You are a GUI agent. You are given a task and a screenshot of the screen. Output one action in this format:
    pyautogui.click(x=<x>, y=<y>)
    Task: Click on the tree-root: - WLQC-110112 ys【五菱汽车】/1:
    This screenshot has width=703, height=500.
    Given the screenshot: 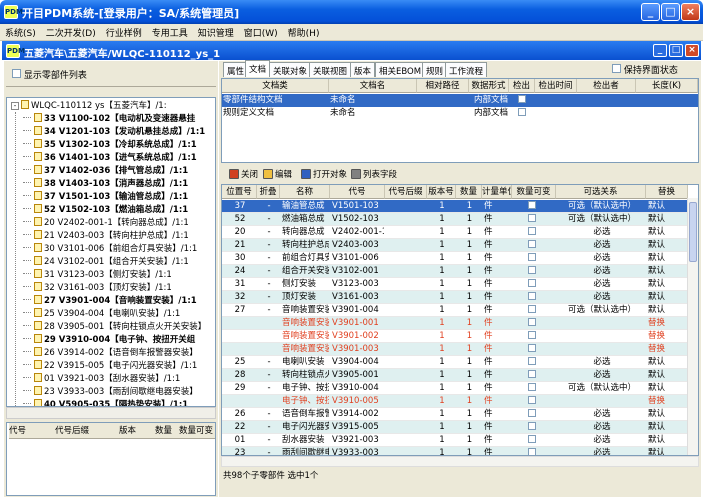 What is the action you would take?
    pyautogui.click(x=89, y=106)
    